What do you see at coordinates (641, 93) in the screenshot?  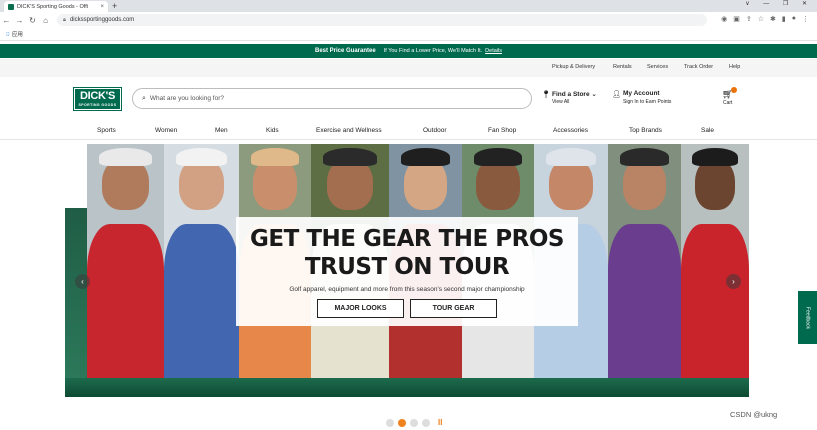 I see `account-title: My Account` at bounding box center [641, 93].